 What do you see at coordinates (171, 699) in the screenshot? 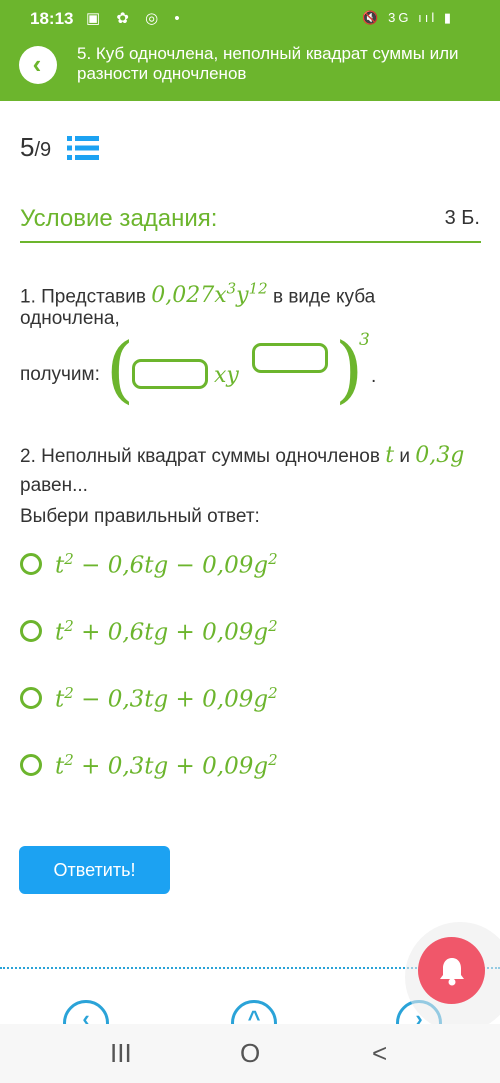
I see `opt-rest: − 0,3tg + 0,09g` at bounding box center [171, 699].